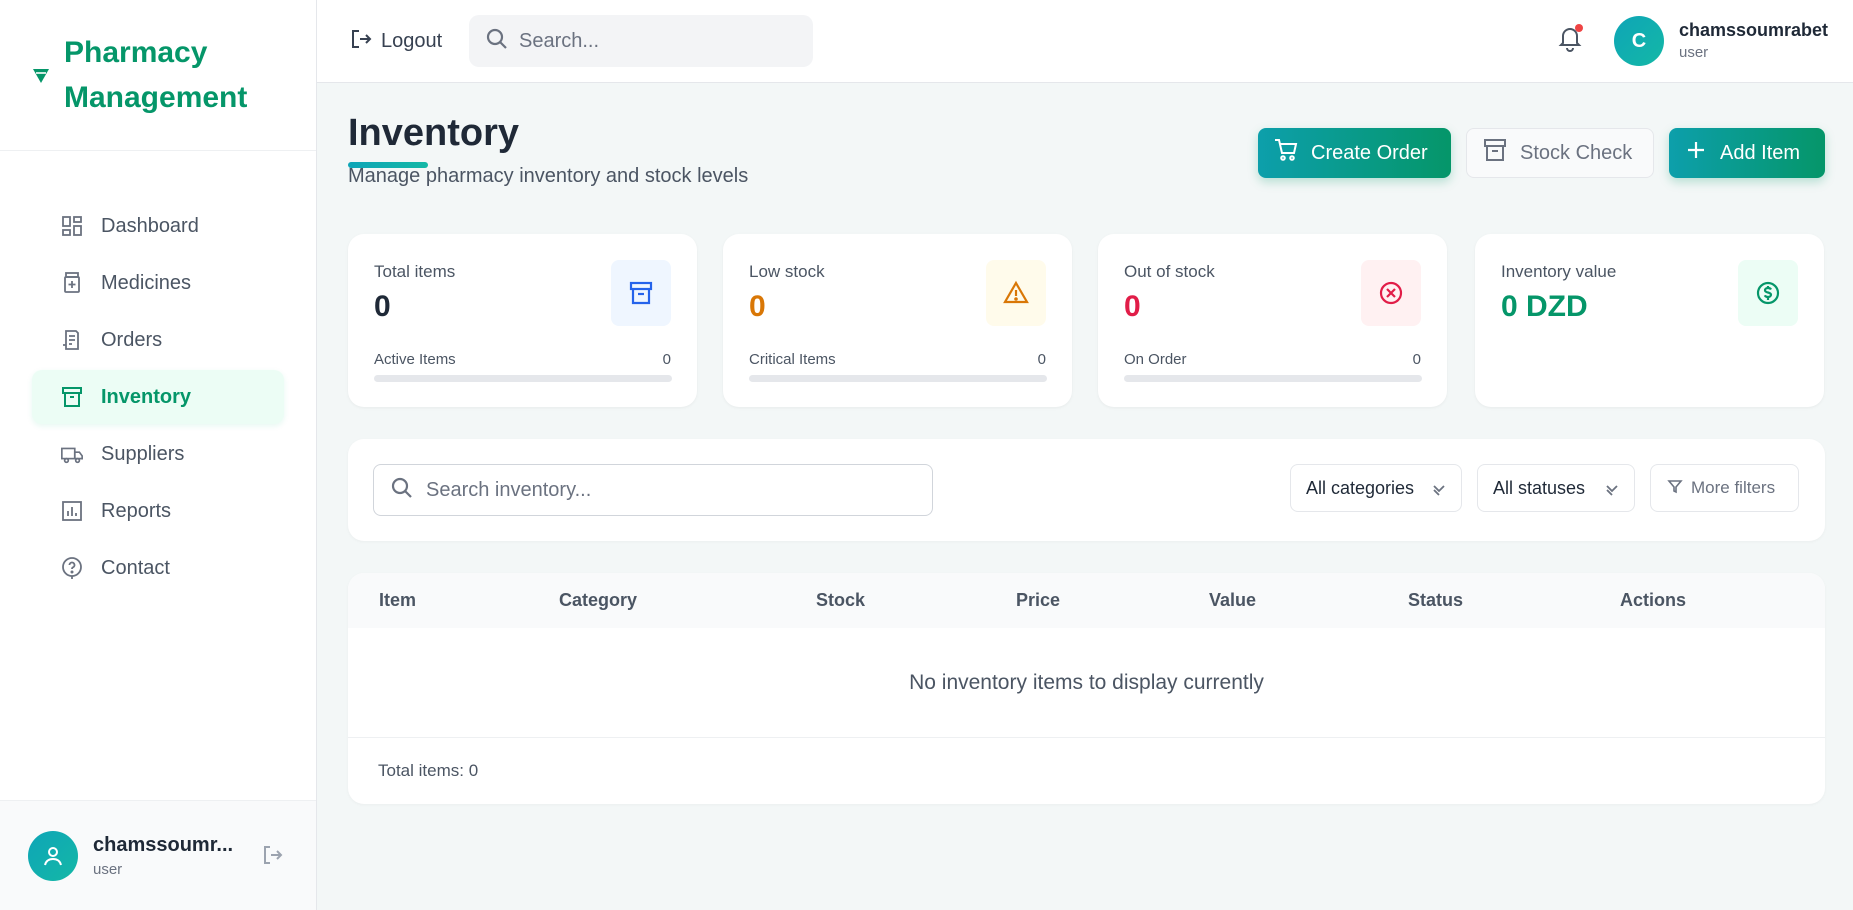 This screenshot has height=910, width=1853. I want to click on sidebar-item-reports: Reports, so click(158, 511).